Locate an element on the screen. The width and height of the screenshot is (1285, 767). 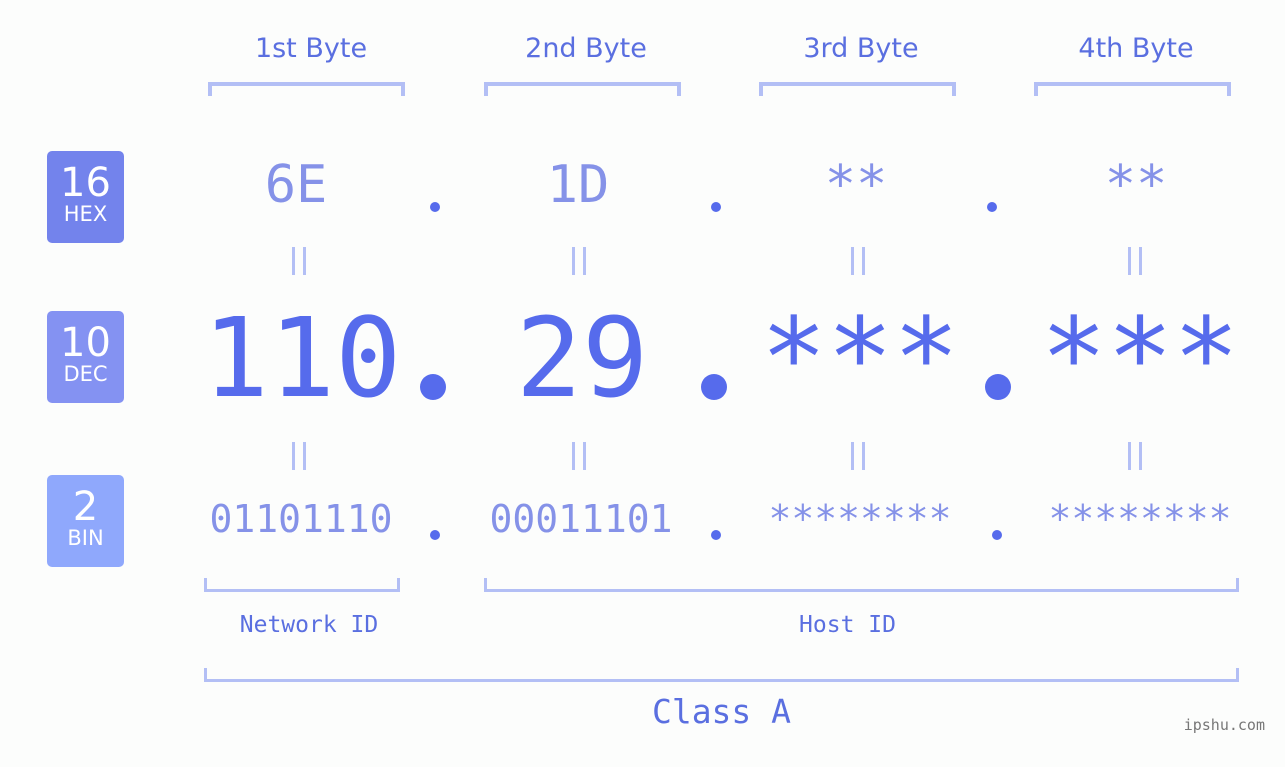
byte-label-4: 4th Byte is located at coordinates (1136, 48).